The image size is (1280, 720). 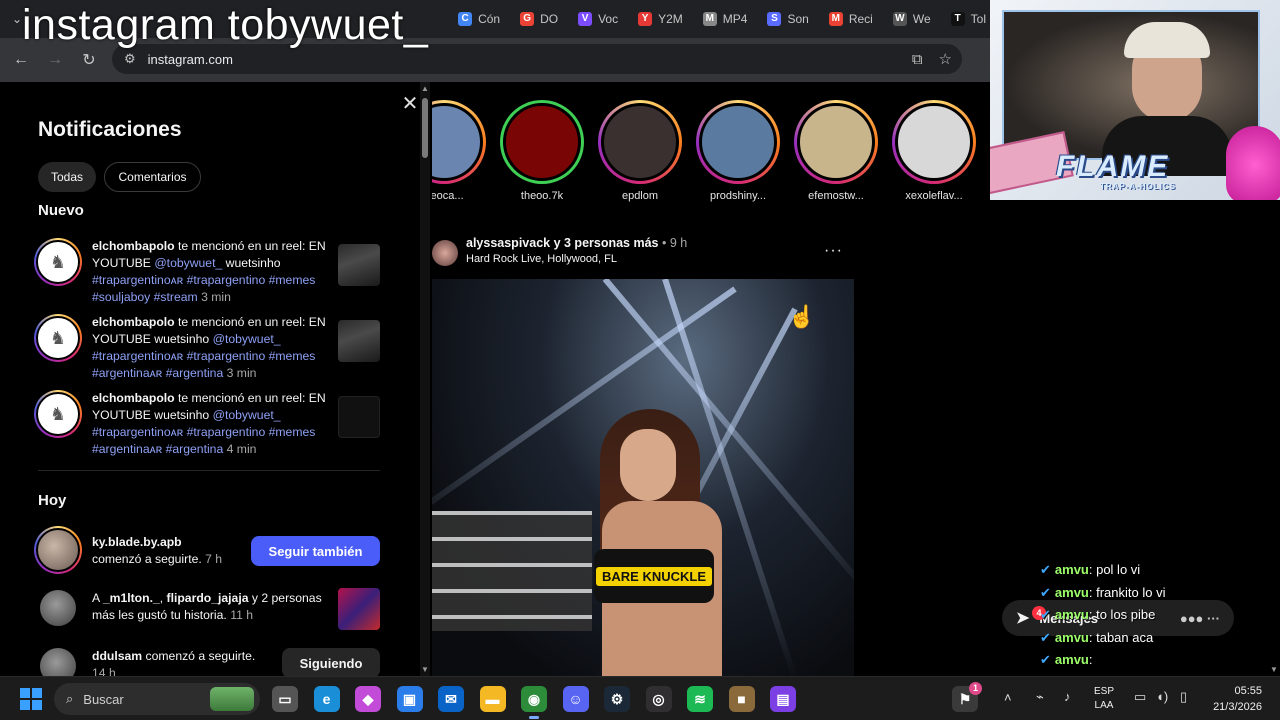 I want to click on chat-message: ✔ amvu: frankito lo vi, so click(x=1102, y=593).